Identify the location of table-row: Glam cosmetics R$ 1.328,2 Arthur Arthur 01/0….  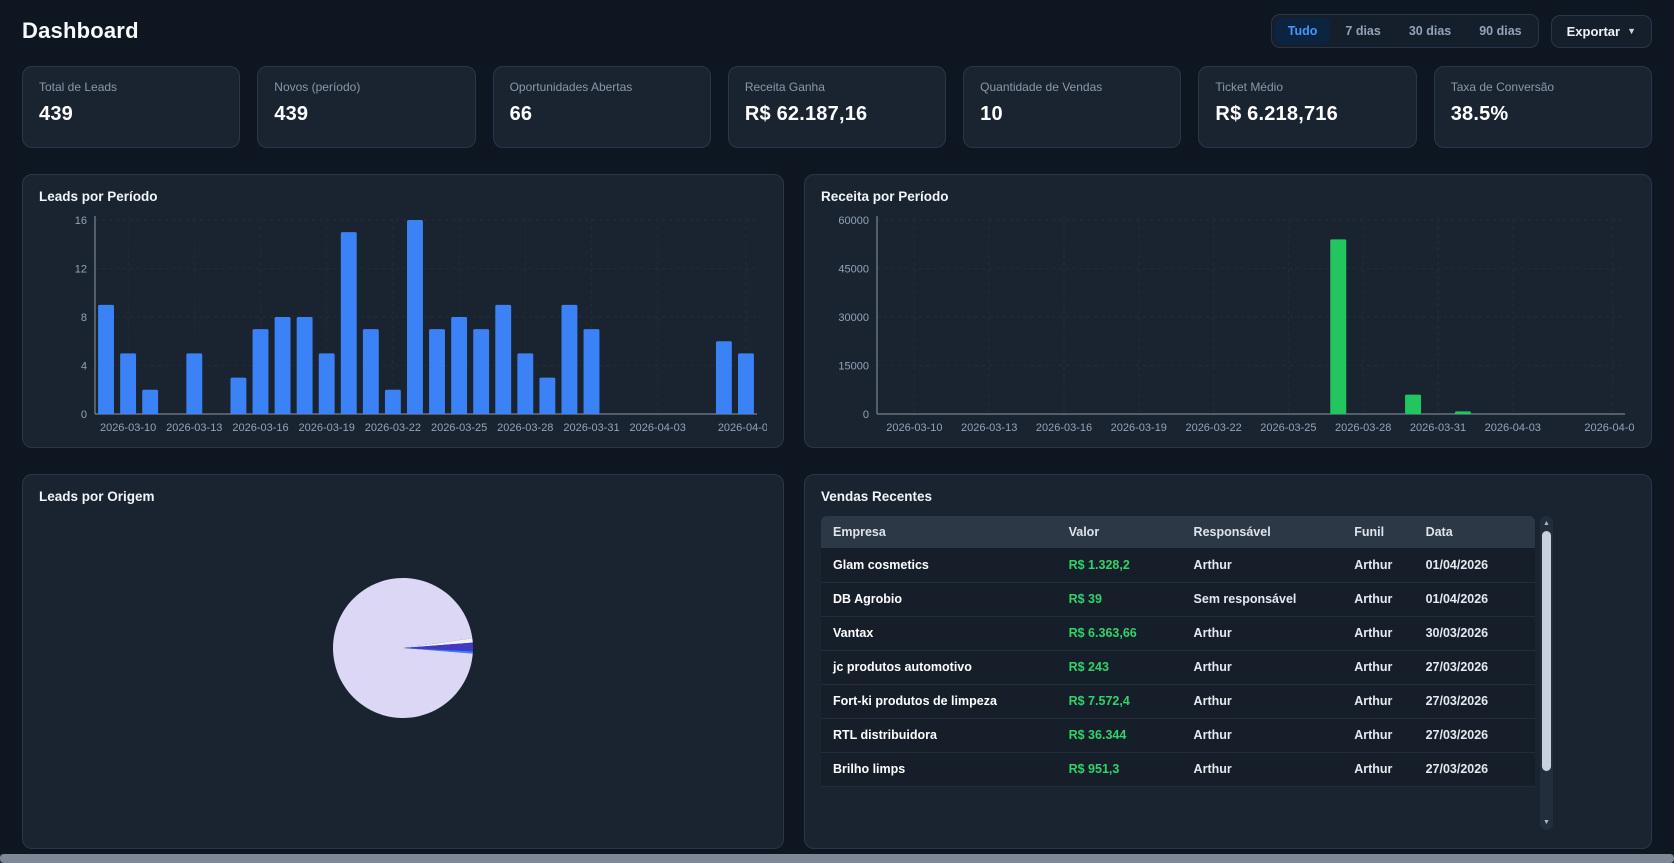
(1178, 565).